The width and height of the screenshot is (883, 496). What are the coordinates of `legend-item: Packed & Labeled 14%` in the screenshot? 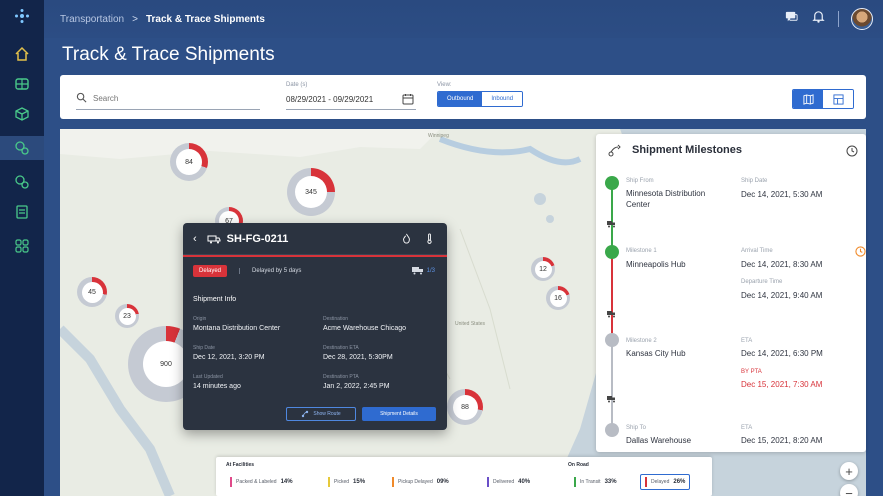 It's located at (261, 482).